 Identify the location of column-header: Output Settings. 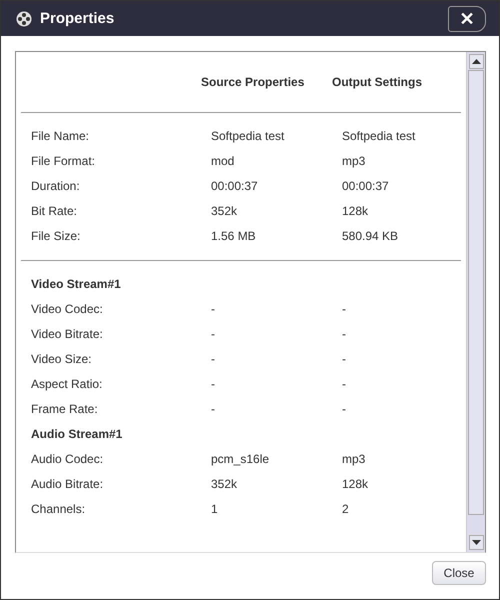
(377, 82).